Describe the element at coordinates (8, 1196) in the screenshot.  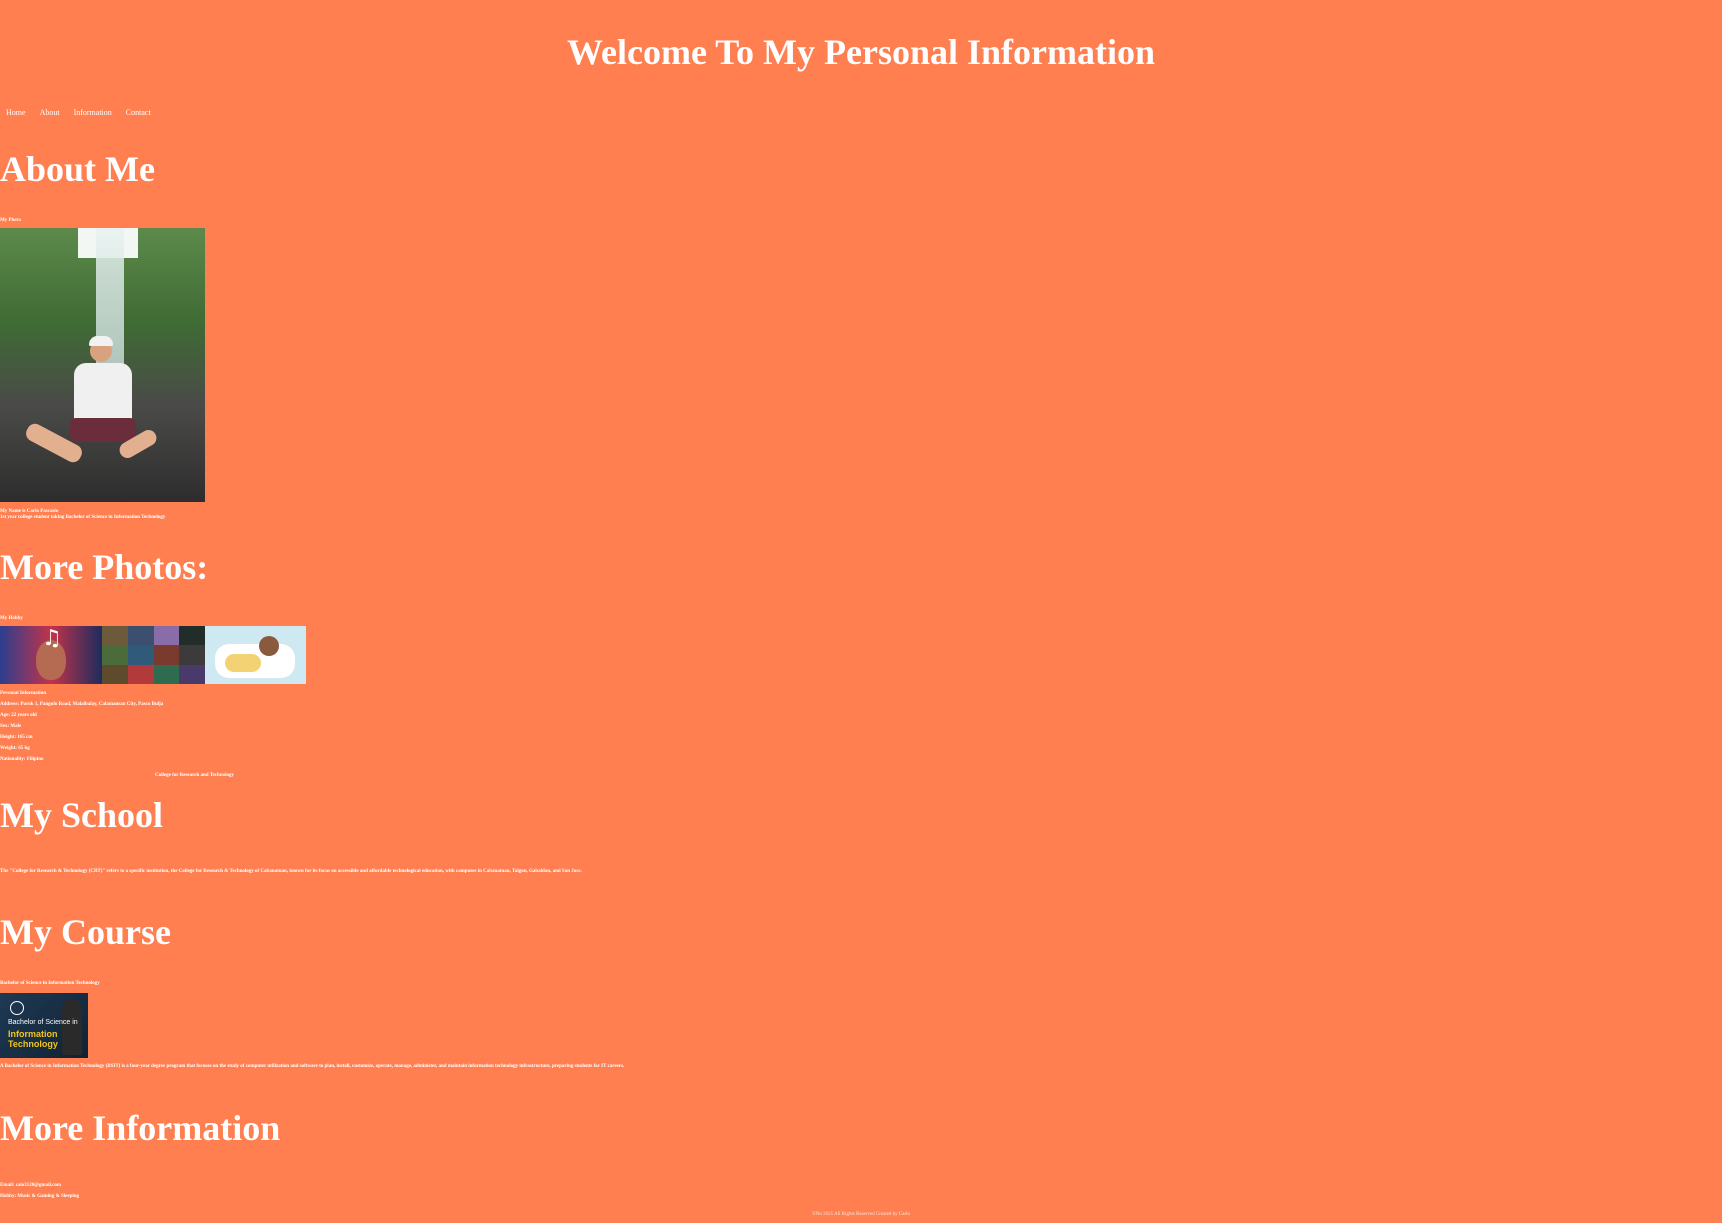
I see `field-label: Hobby:` at that location.